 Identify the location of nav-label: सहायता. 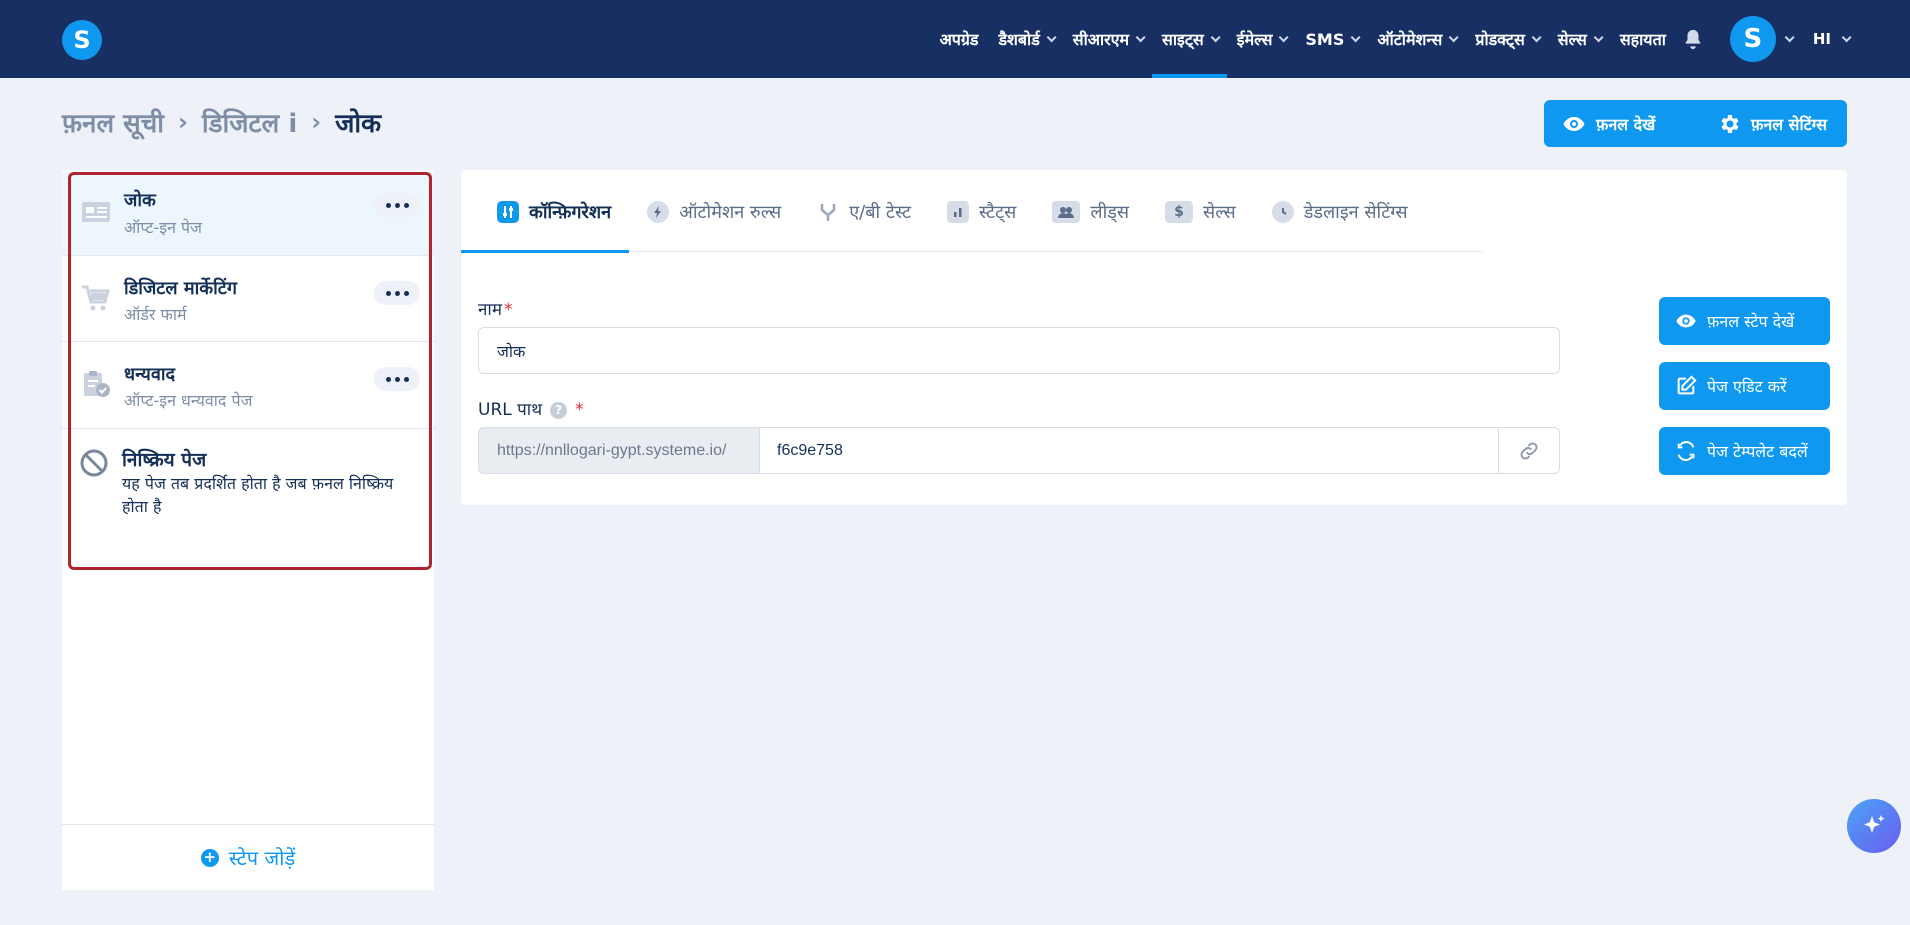
(1642, 39).